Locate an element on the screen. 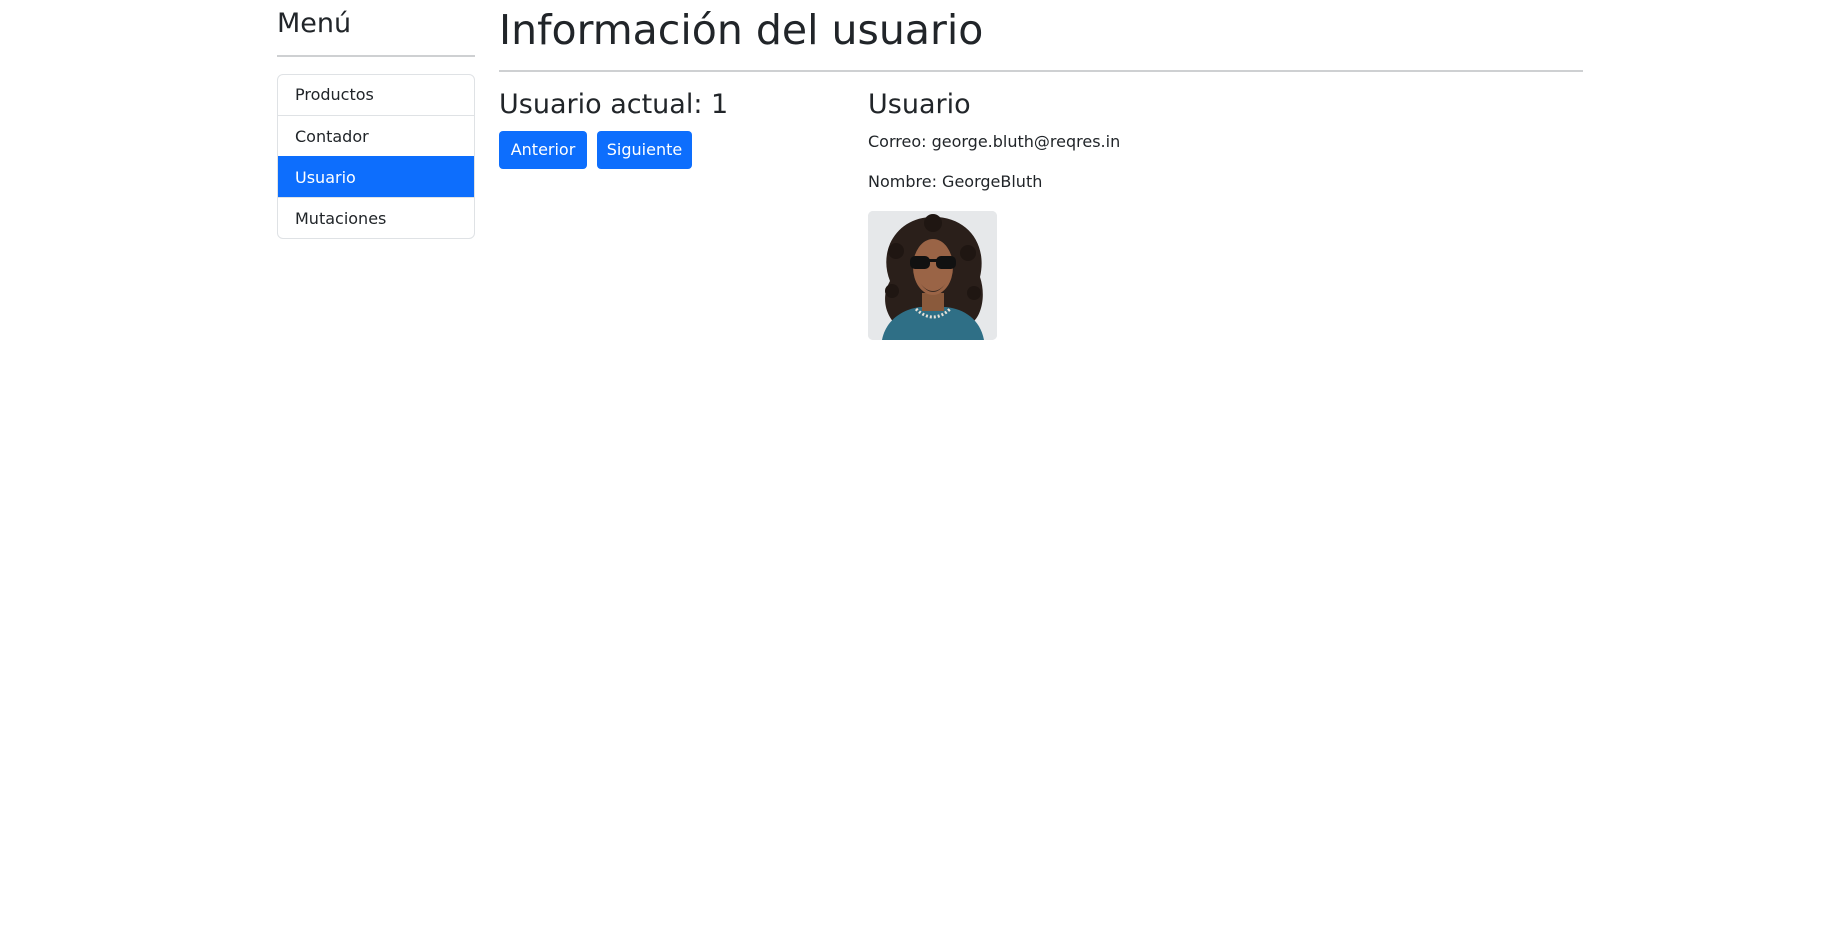 Image resolution: width=1841 pixels, height=941 pixels. sidebar-item-productos: Productos is located at coordinates (376, 95).